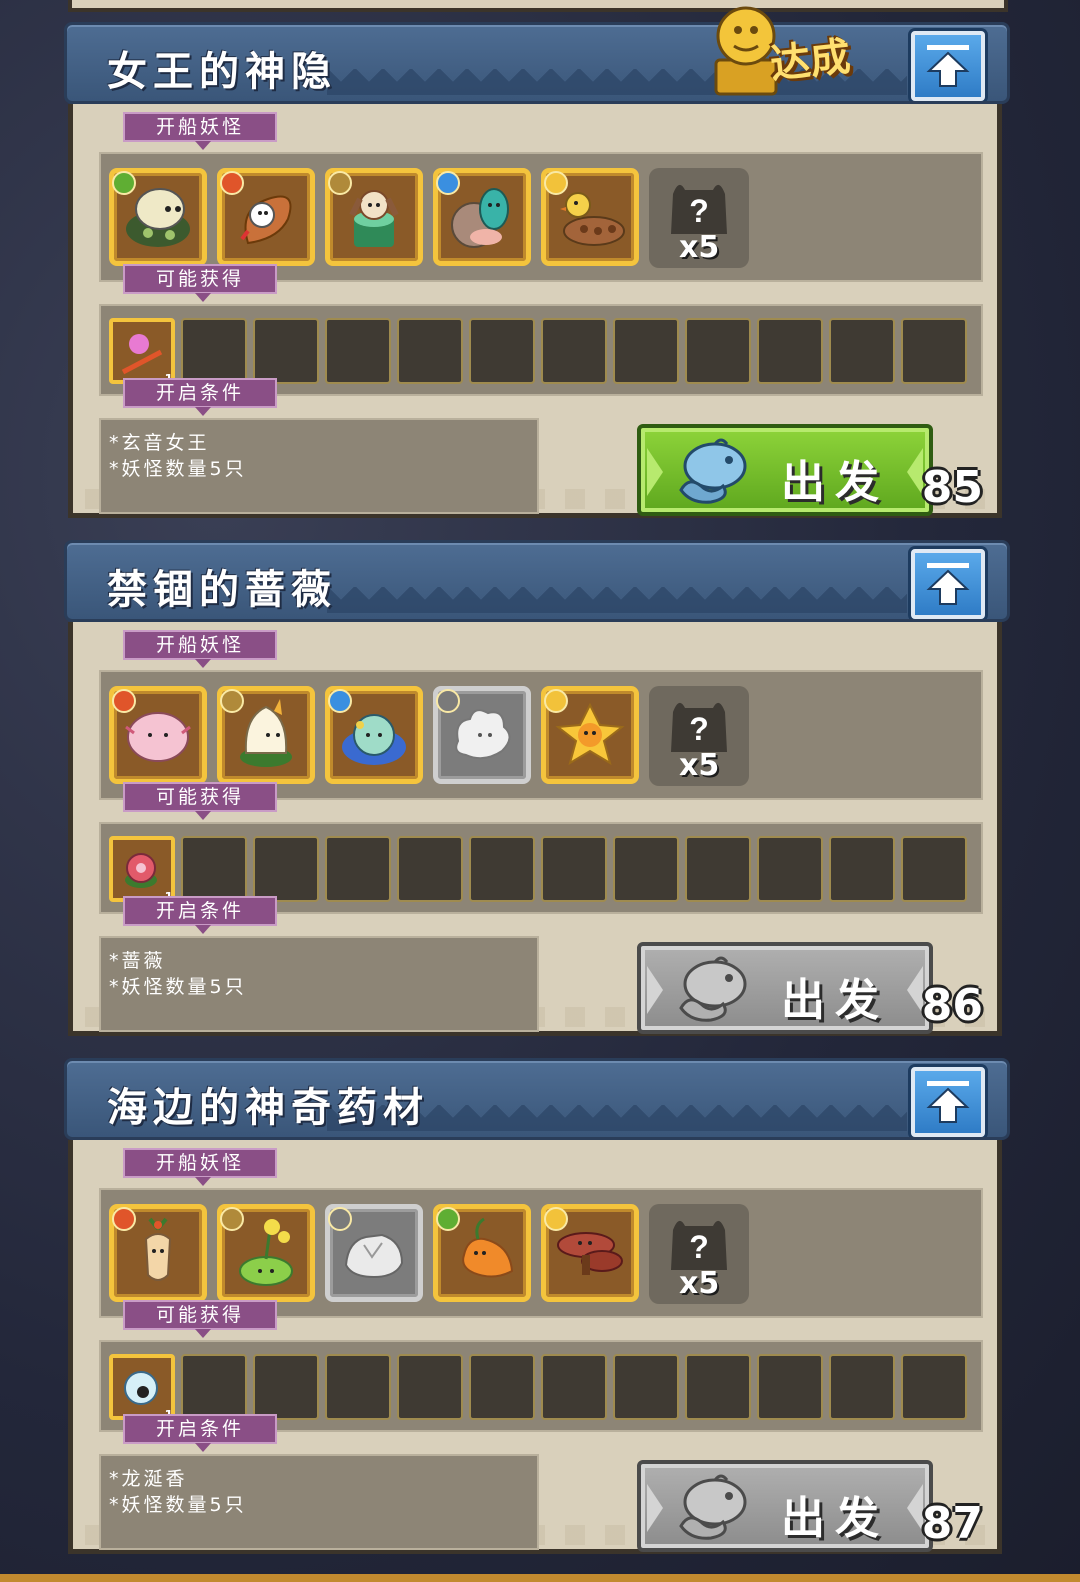 This screenshot has height=1582, width=1080. Describe the element at coordinates (952, 1523) in the screenshot. I see `quest-number: 87` at that location.